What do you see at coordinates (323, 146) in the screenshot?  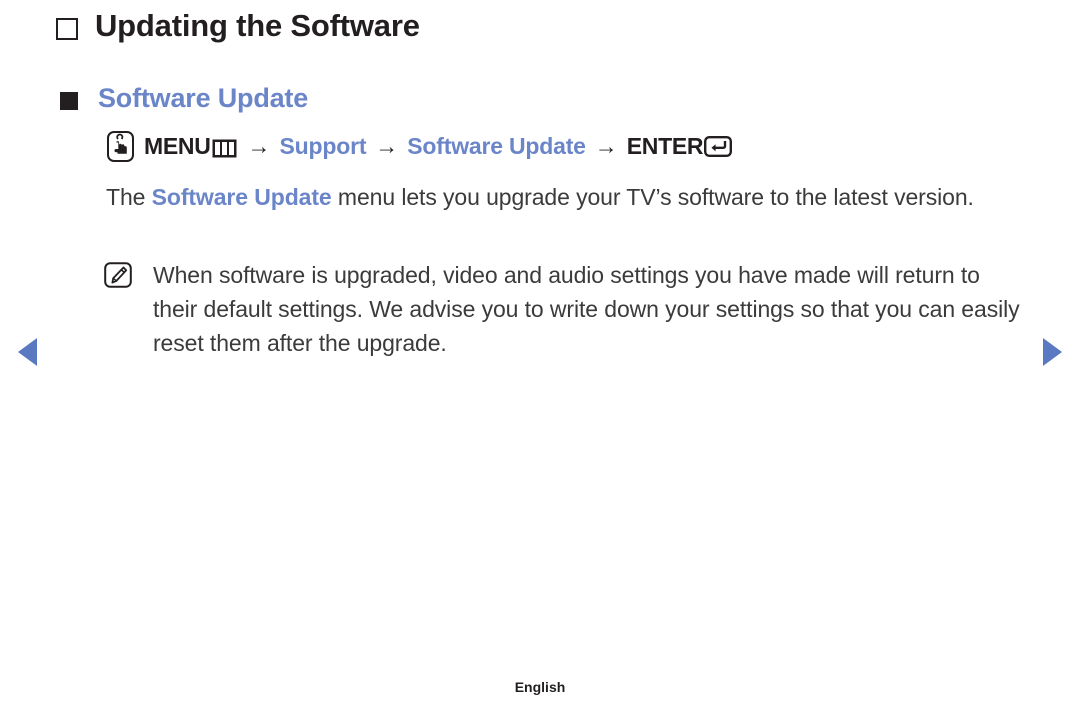 I see `path-item-support: Support` at bounding box center [323, 146].